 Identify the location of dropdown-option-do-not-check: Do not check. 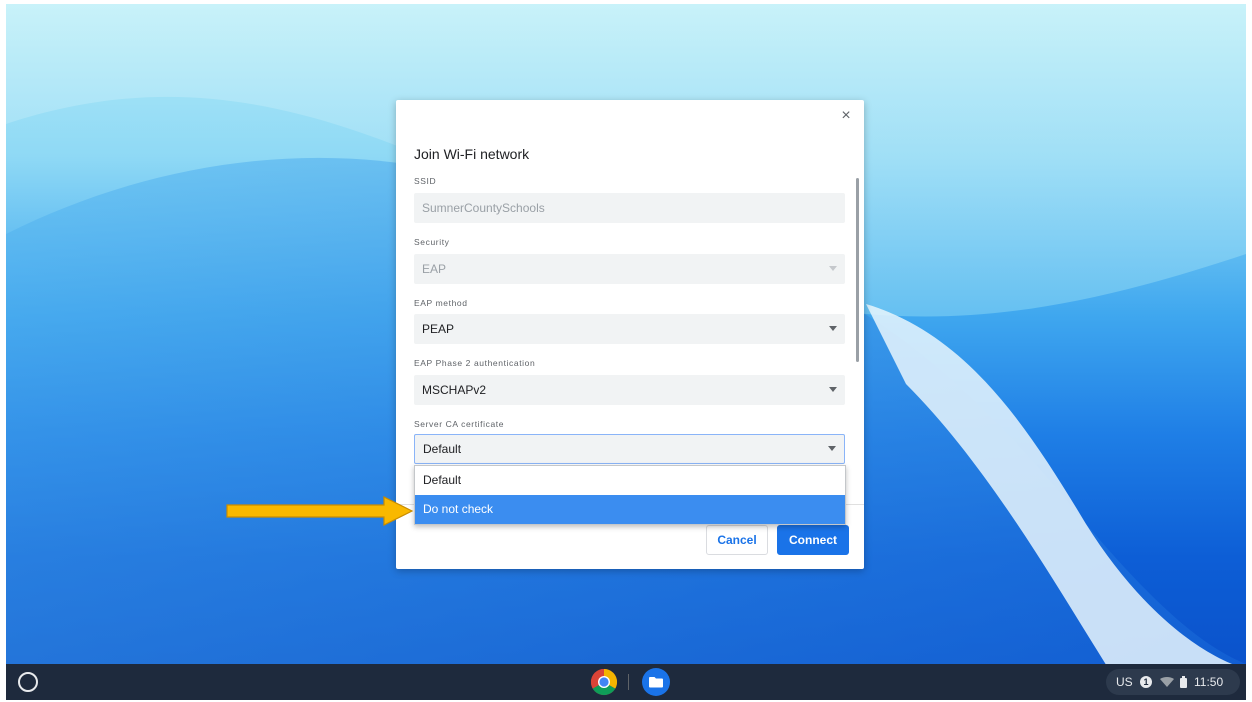
(630, 509).